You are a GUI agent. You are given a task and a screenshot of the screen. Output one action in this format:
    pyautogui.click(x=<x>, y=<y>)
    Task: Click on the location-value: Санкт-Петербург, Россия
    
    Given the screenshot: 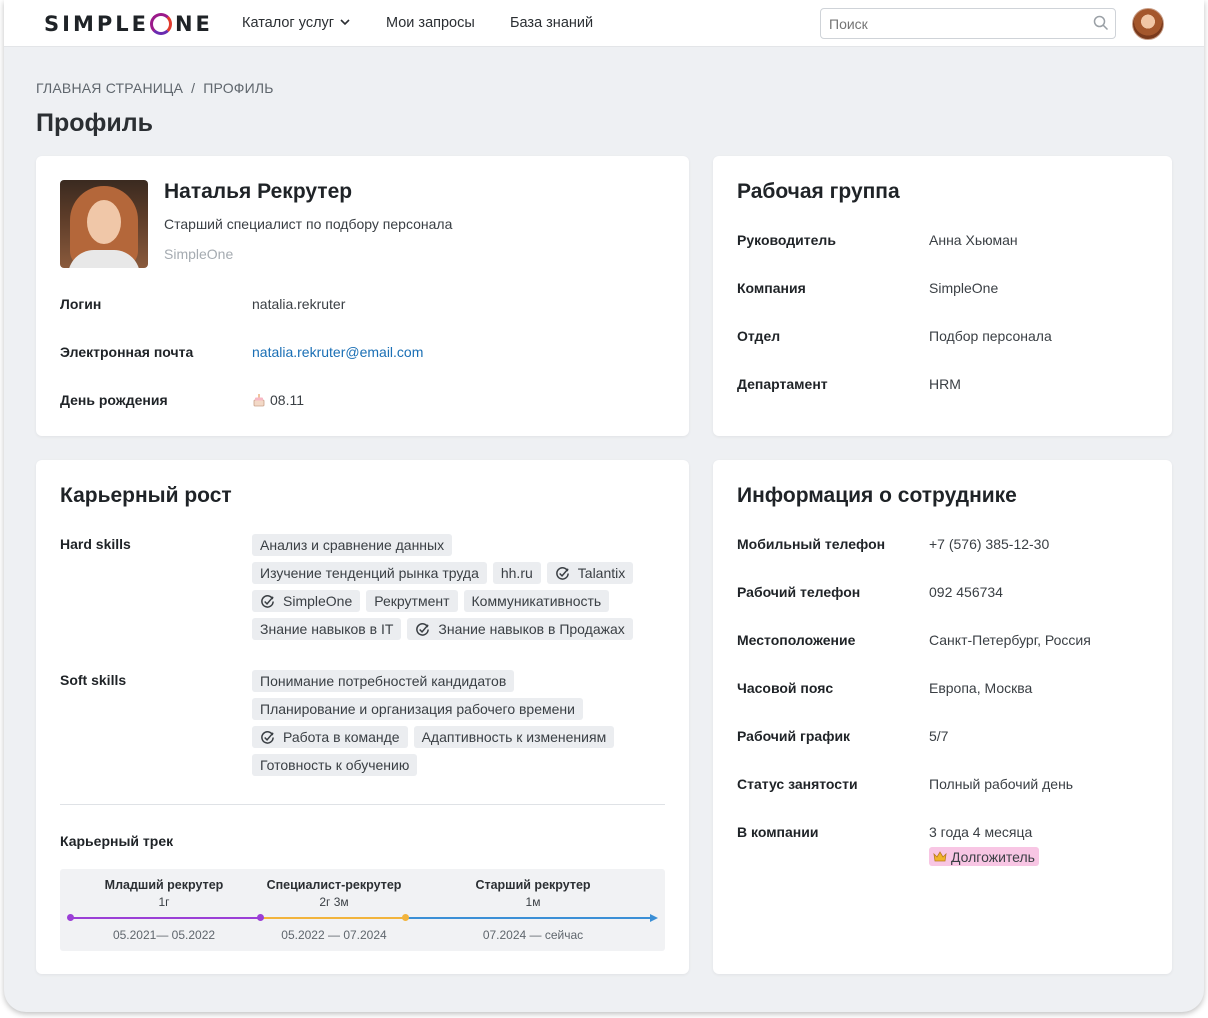 What is the action you would take?
    pyautogui.click(x=1010, y=640)
    